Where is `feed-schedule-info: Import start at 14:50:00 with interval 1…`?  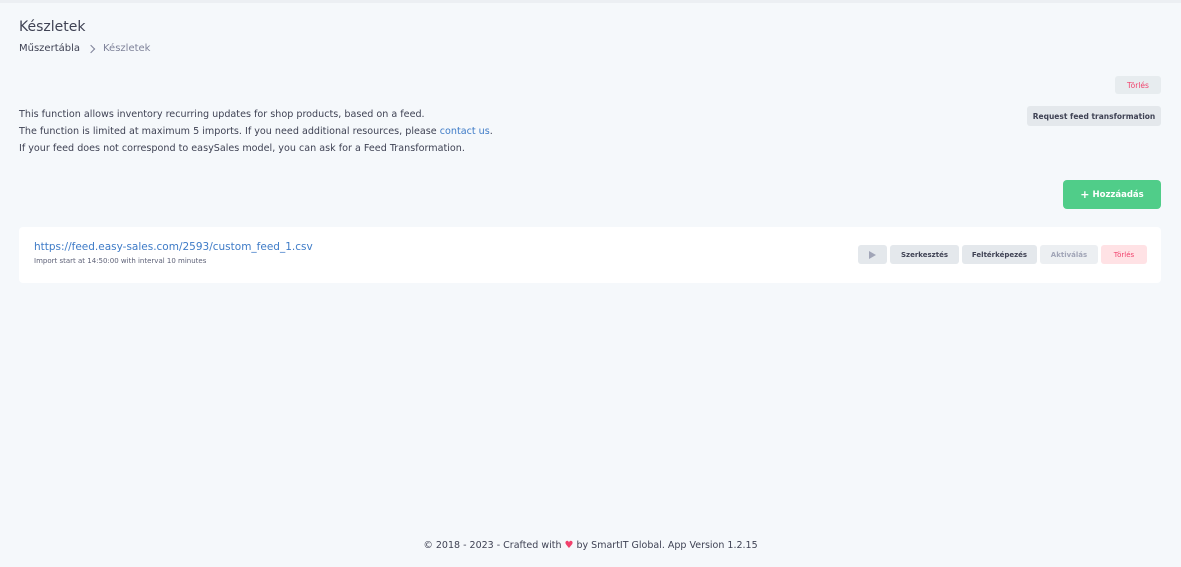 feed-schedule-info: Import start at 14:50:00 with interval 1… is located at coordinates (120, 261).